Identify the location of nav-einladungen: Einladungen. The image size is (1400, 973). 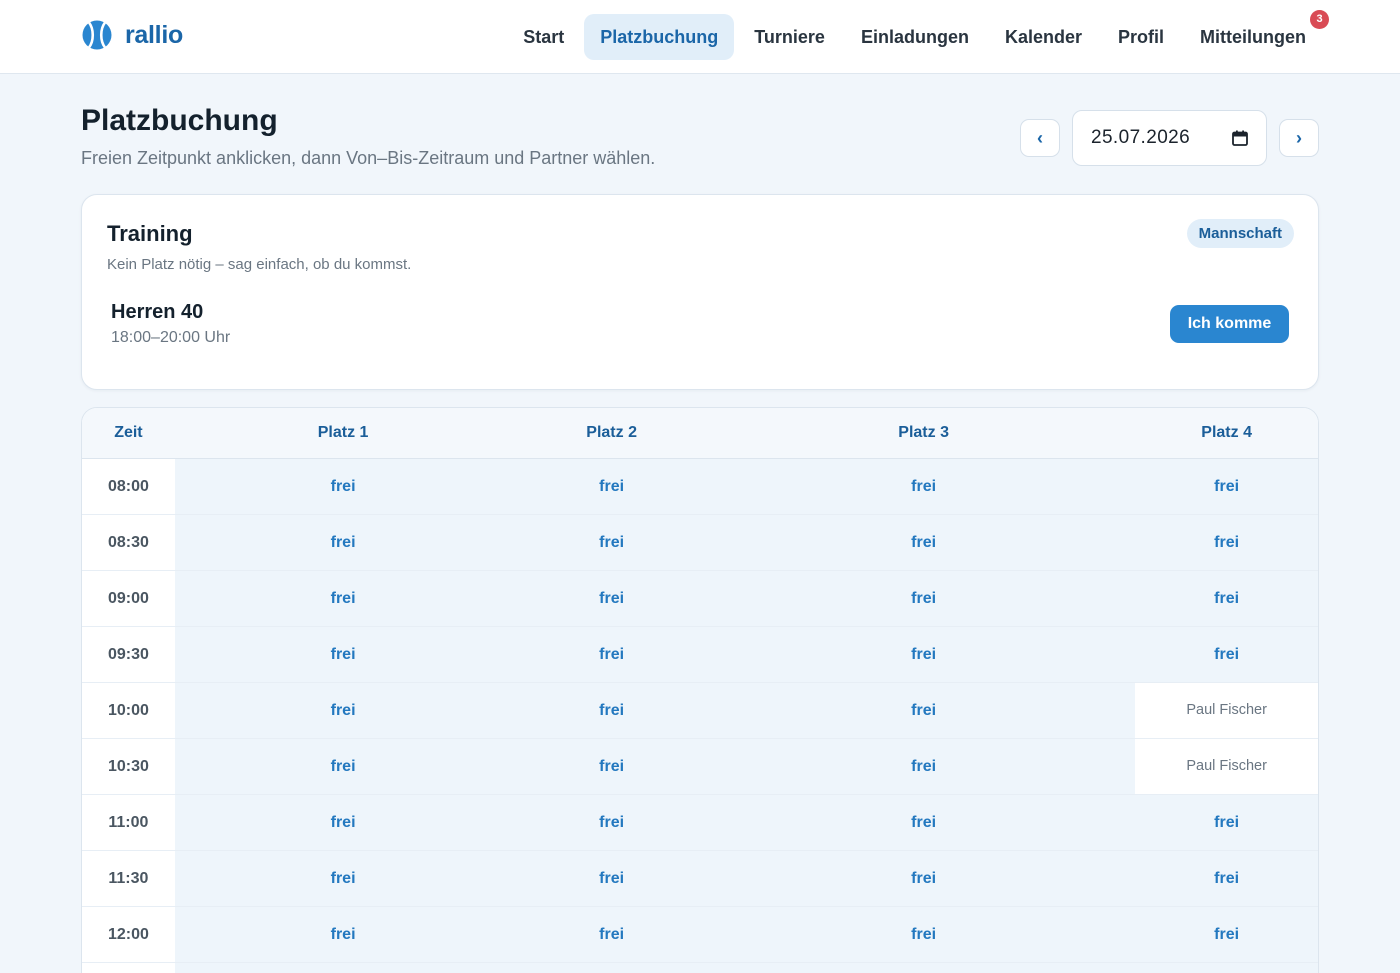
(915, 37).